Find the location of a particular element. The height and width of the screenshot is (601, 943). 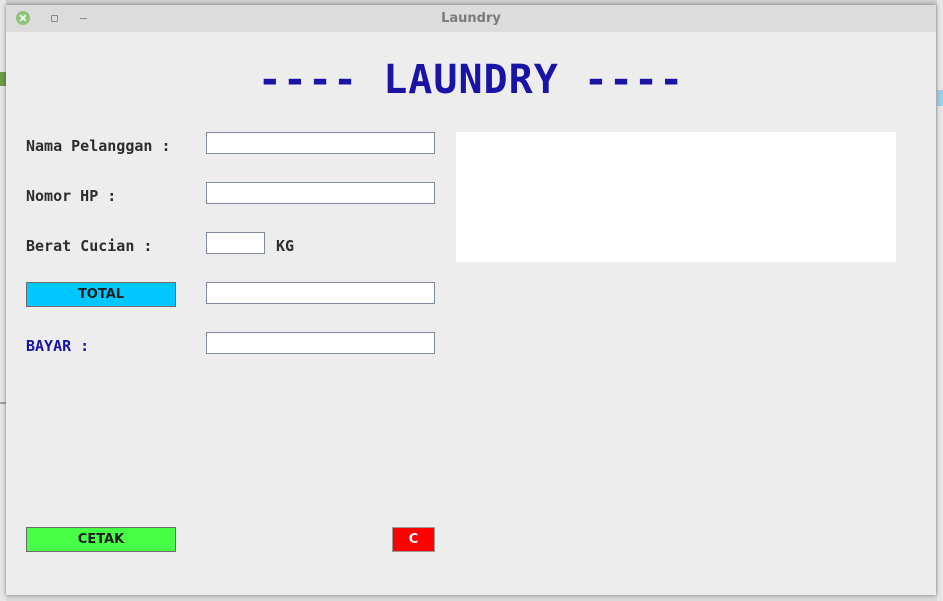

nama-pelanggan-input is located at coordinates (320, 143).